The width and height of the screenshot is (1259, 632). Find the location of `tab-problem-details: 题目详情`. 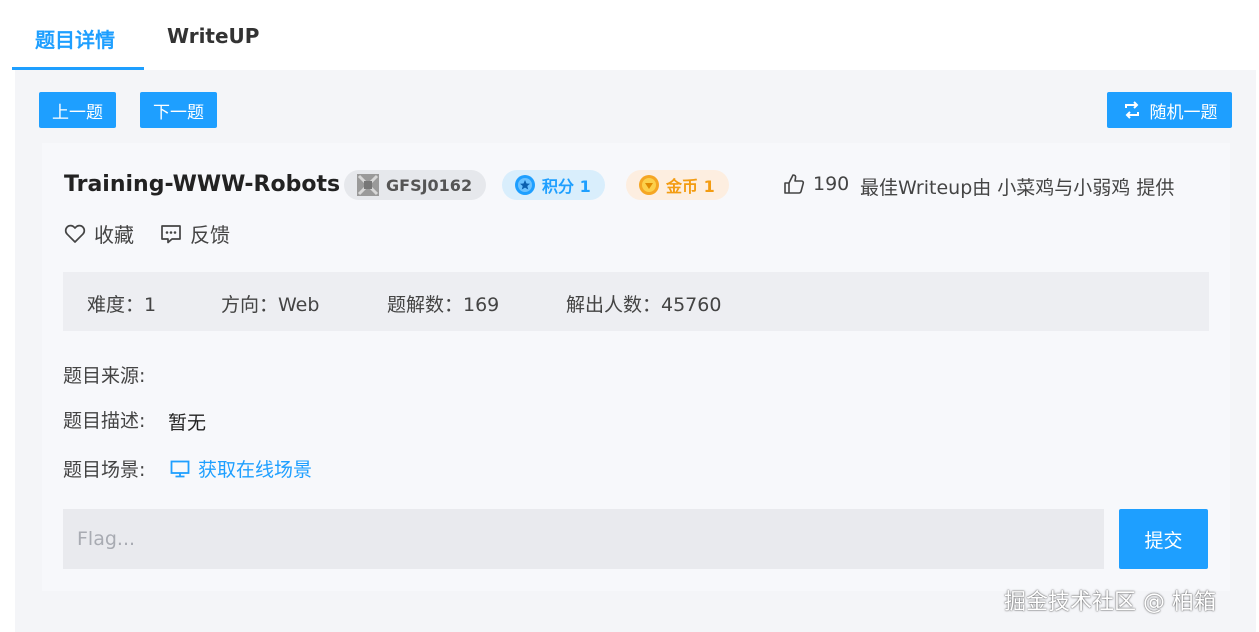

tab-problem-details: 题目详情 is located at coordinates (75, 38).